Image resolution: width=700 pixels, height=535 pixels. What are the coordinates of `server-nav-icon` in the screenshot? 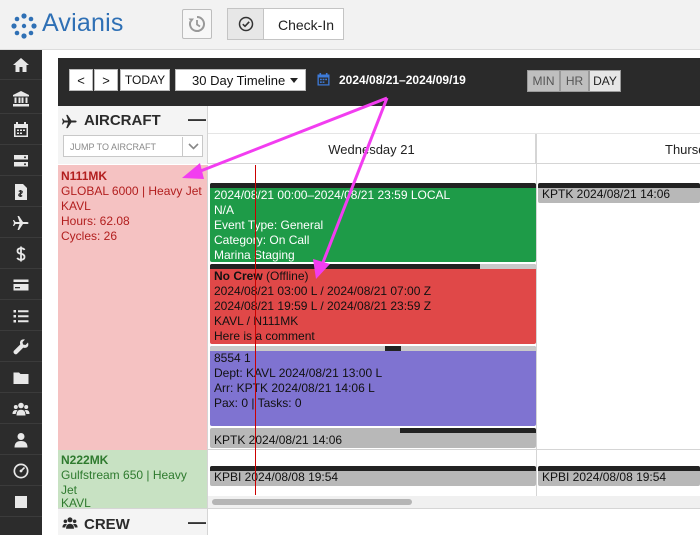 It's located at (21, 161).